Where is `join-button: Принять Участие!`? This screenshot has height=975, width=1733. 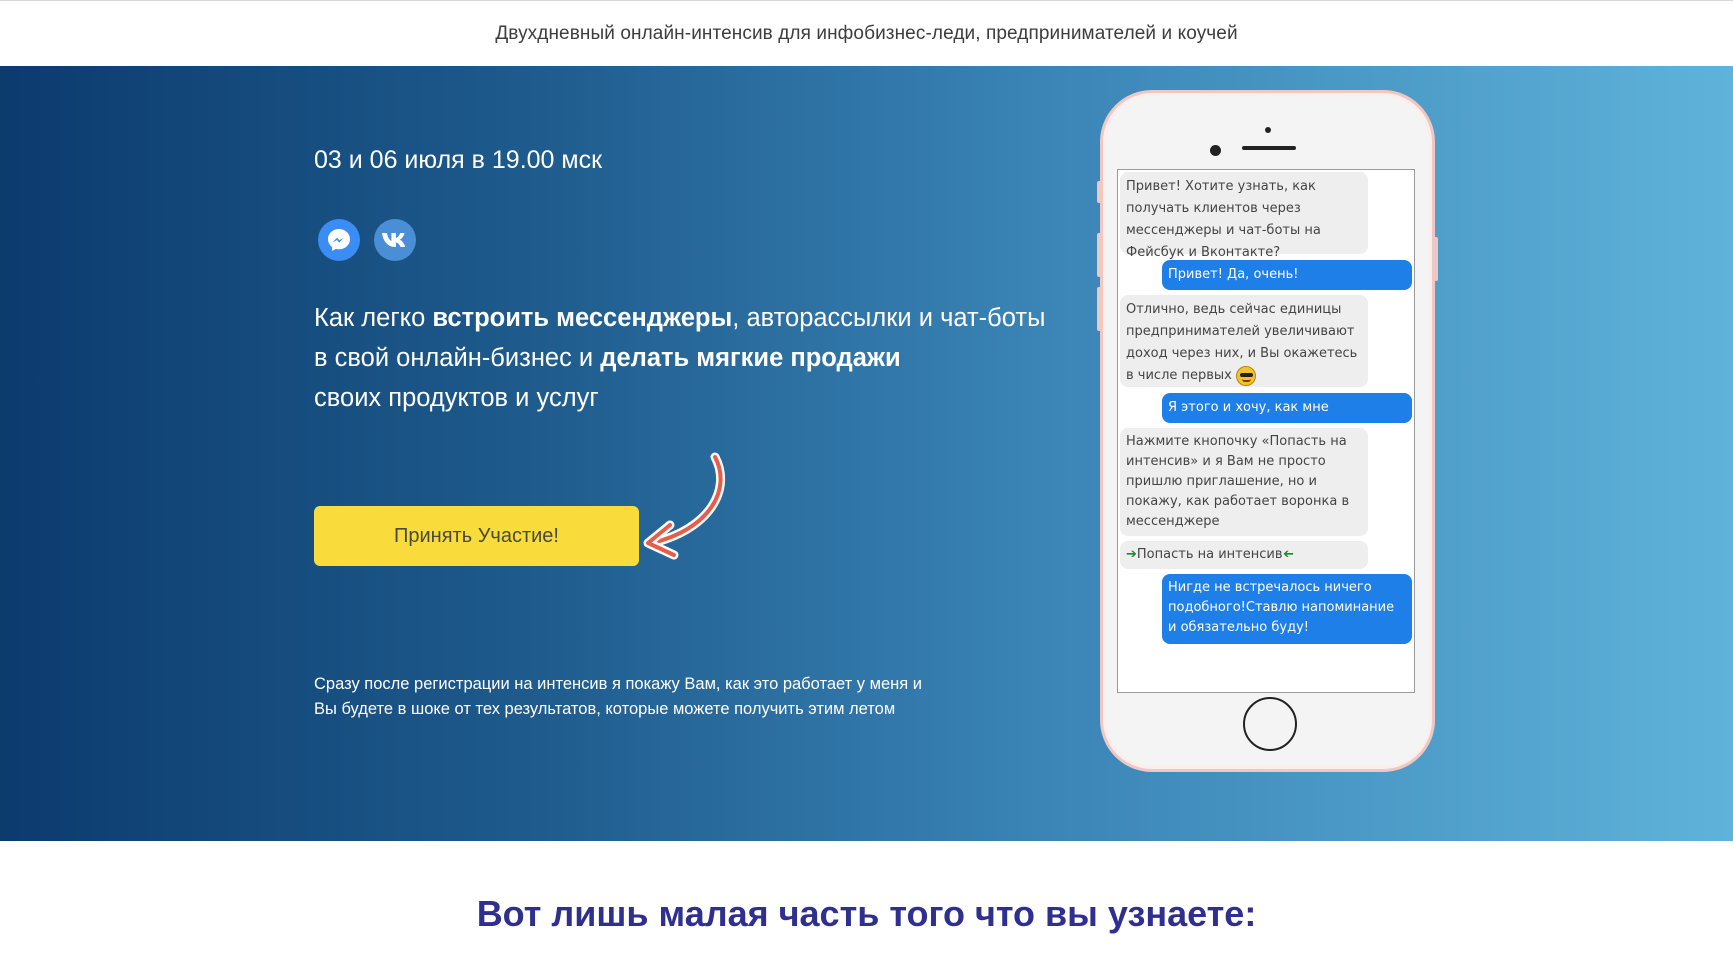
join-button: Принять Участие! is located at coordinates (476, 536).